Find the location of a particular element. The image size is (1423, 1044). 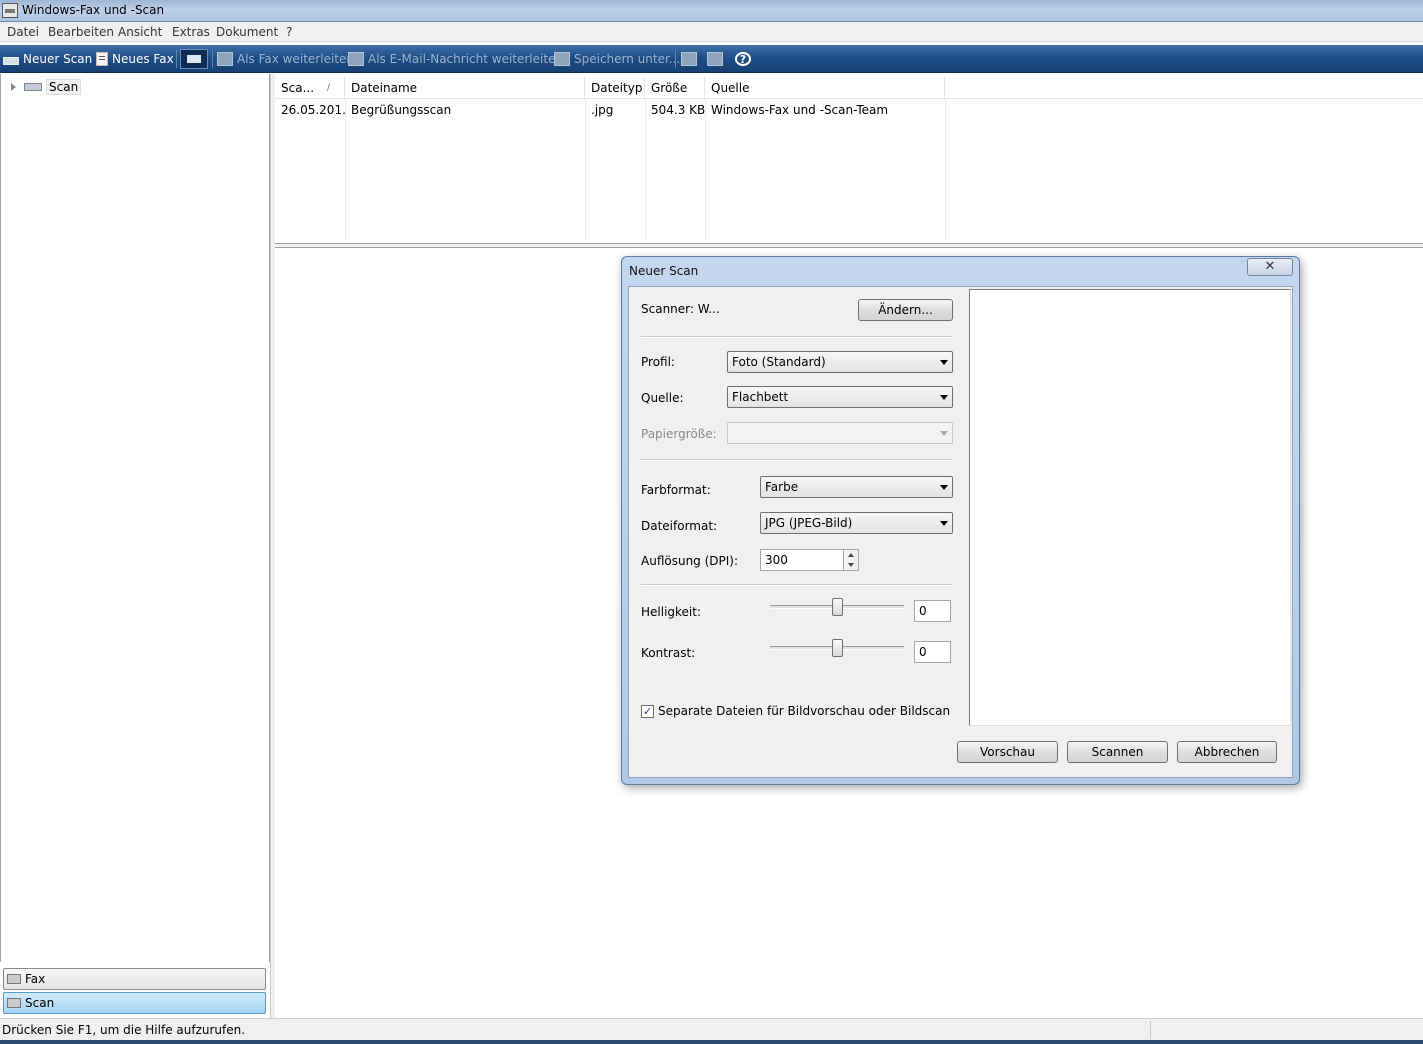

status-text: Drücken Sie F1, um die Hilfe aufzurufen. is located at coordinates (124, 1030).